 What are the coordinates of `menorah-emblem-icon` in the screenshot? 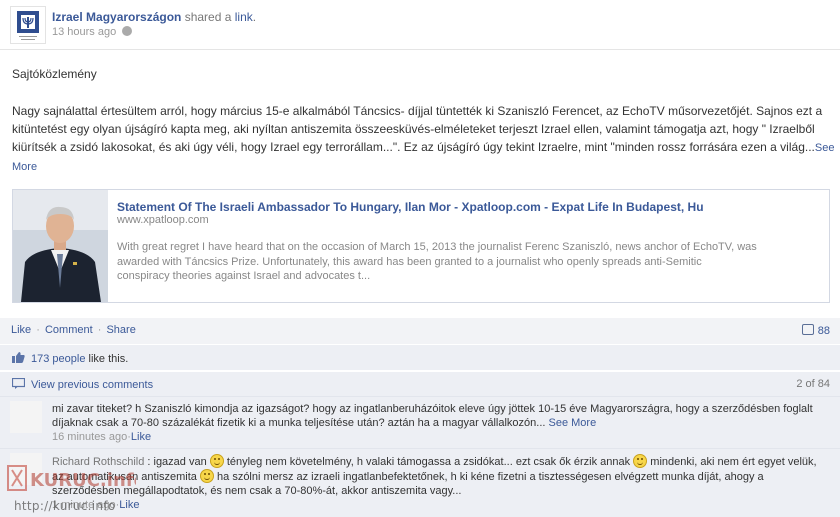 It's located at (28, 25).